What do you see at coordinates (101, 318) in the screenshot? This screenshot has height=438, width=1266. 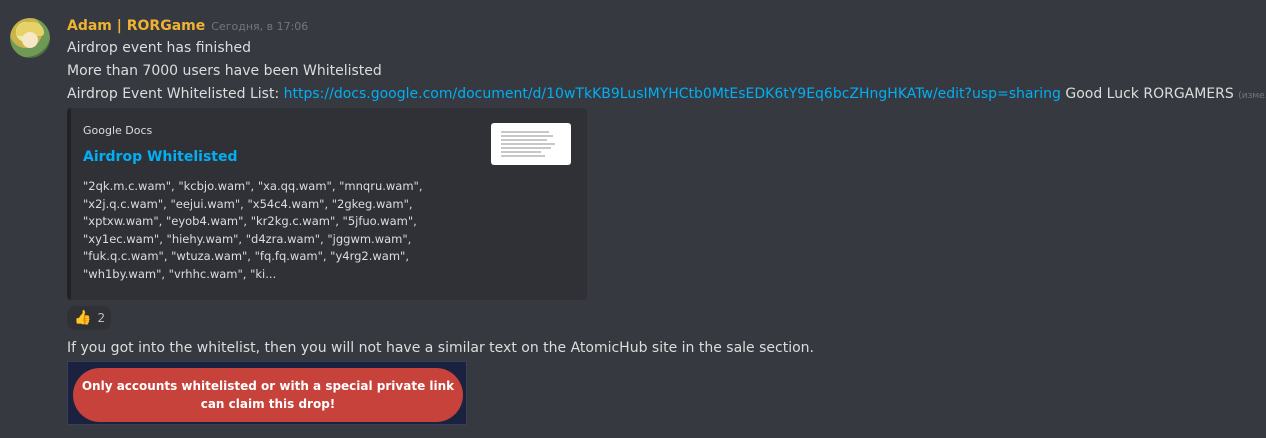 I see `reaction-count: 2` at bounding box center [101, 318].